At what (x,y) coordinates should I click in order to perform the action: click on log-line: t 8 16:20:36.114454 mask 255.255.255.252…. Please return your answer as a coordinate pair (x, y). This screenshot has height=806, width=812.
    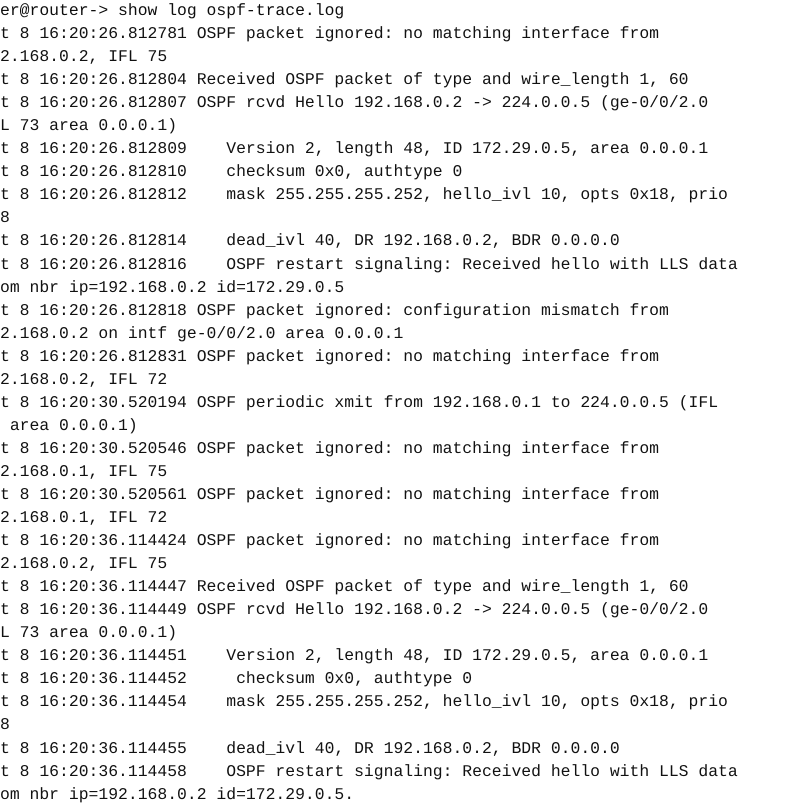
    Looking at the image, I should click on (364, 702).